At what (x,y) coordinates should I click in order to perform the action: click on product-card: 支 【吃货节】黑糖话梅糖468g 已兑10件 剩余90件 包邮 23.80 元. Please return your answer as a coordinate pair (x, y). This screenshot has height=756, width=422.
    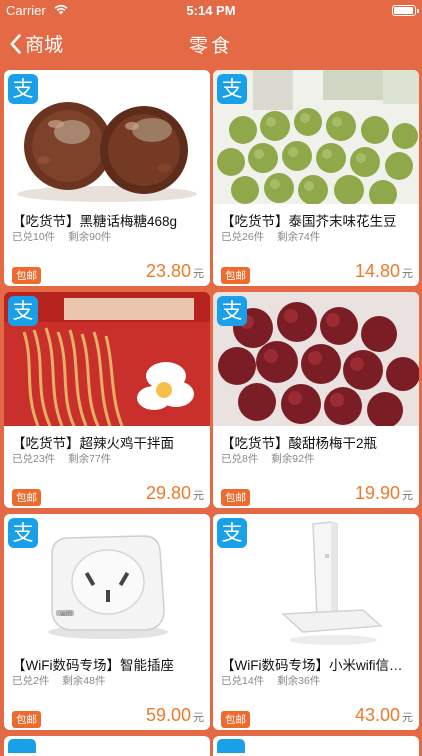
    Looking at the image, I should click on (107, 178).